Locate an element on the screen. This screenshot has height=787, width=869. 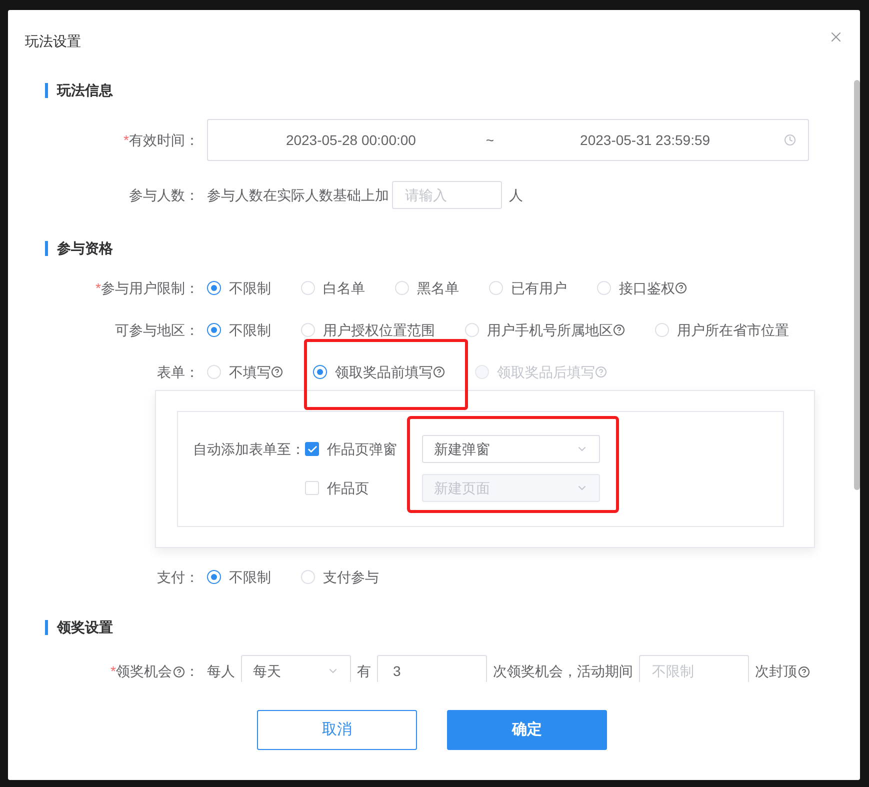
select-field: 新建弹窗 is located at coordinates (511, 449).